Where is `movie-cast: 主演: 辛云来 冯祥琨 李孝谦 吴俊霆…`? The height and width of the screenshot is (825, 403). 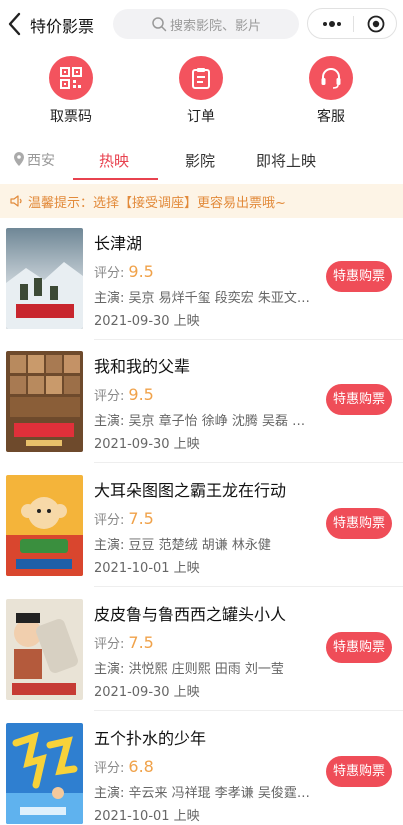 movie-cast: 主演: 辛云来 冯祥琨 李孝谦 吴俊霆… is located at coordinates (202, 793).